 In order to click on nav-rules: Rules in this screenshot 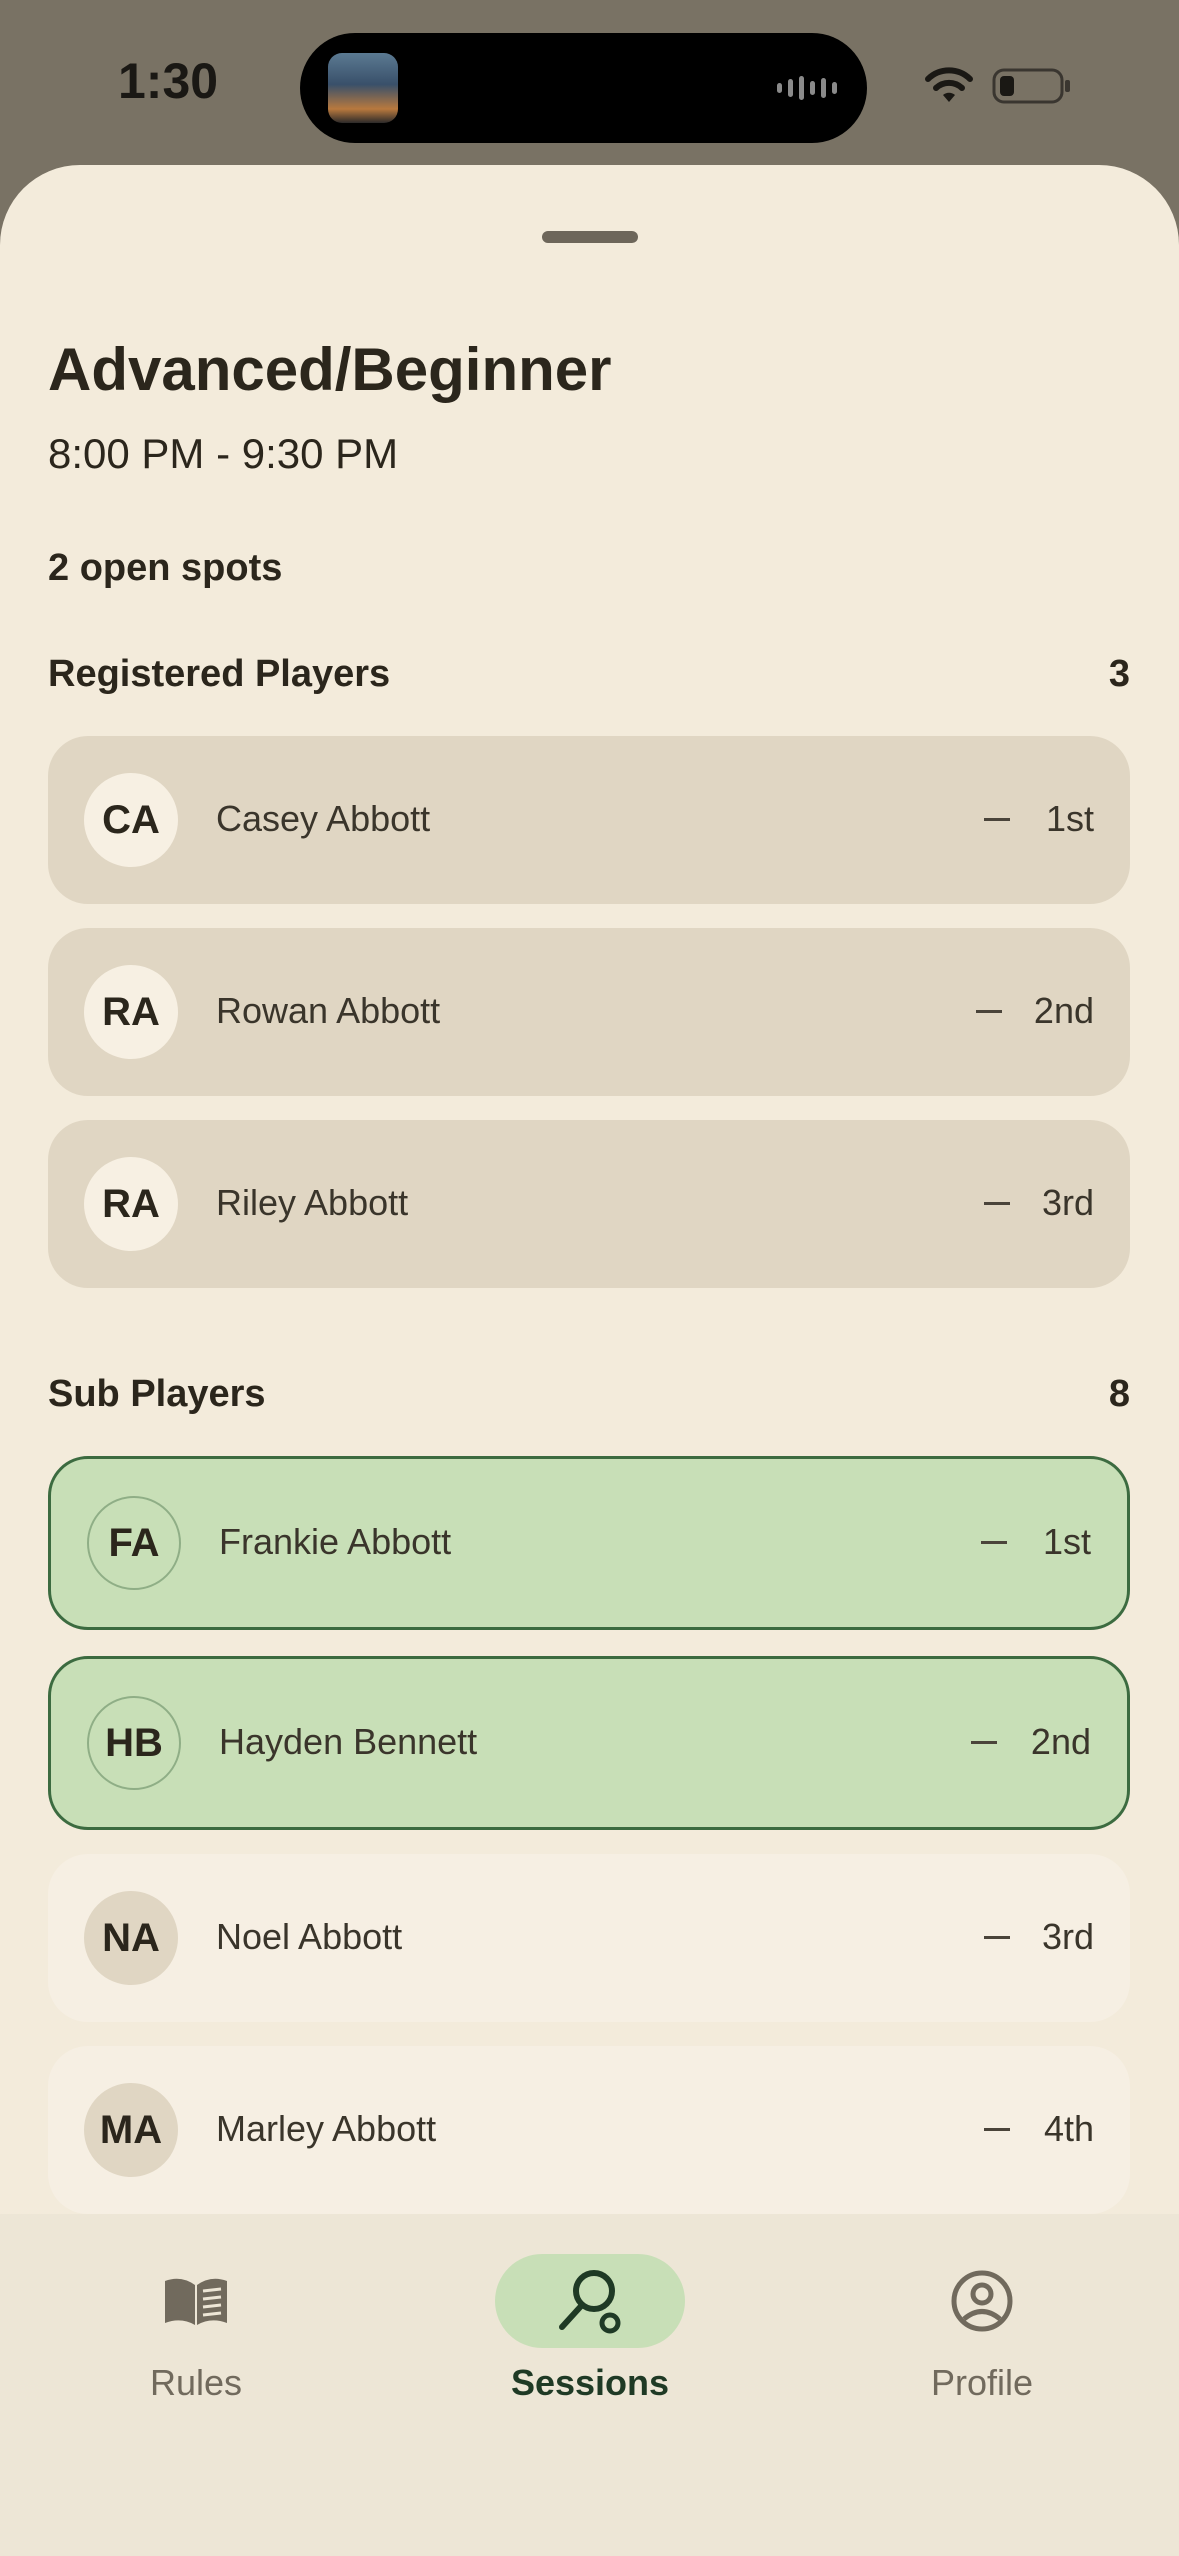, I will do `click(196, 2329)`.